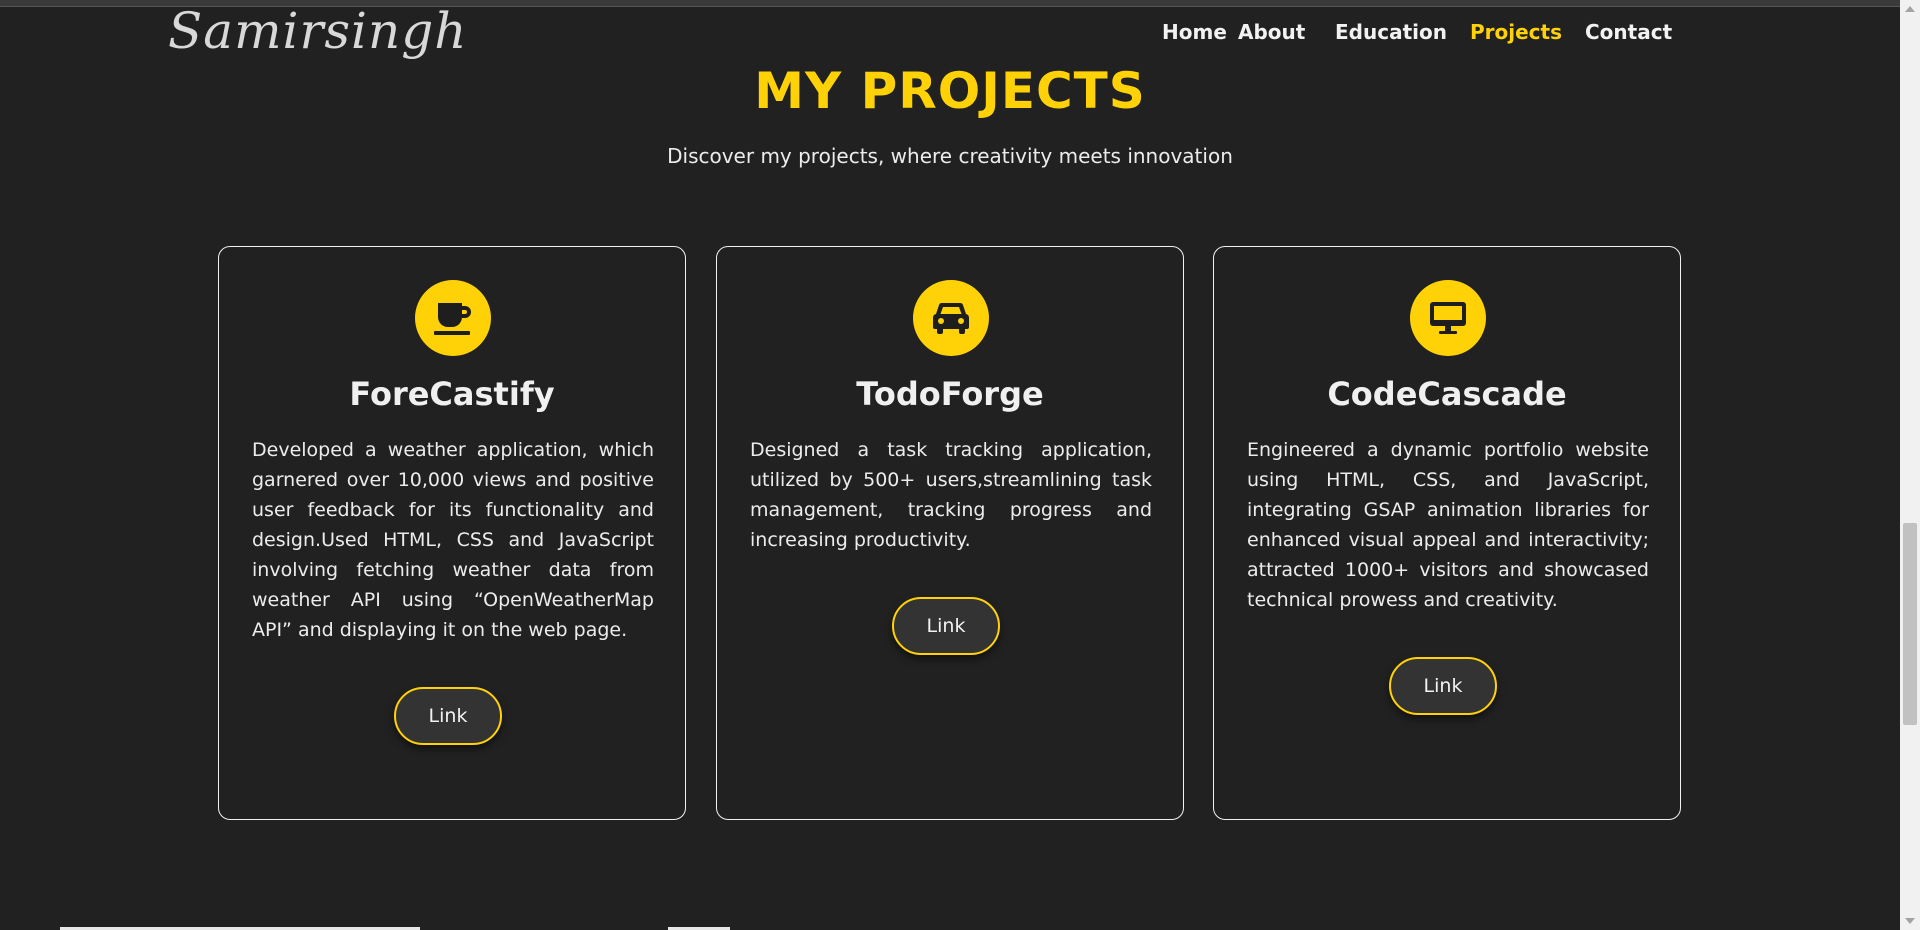 The height and width of the screenshot is (930, 1920). What do you see at coordinates (1910, 465) in the screenshot?
I see `page-scrollbar` at bounding box center [1910, 465].